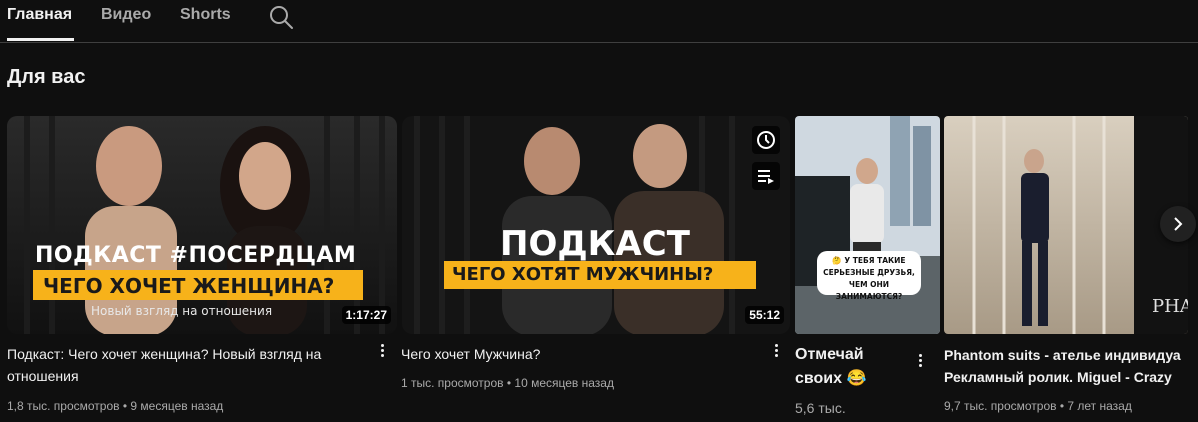 This screenshot has height=422, width=1198. What do you see at coordinates (1066, 355) in the screenshot?
I see `video-title-4-line1: Phantom suits - ателье индивидуа` at bounding box center [1066, 355].